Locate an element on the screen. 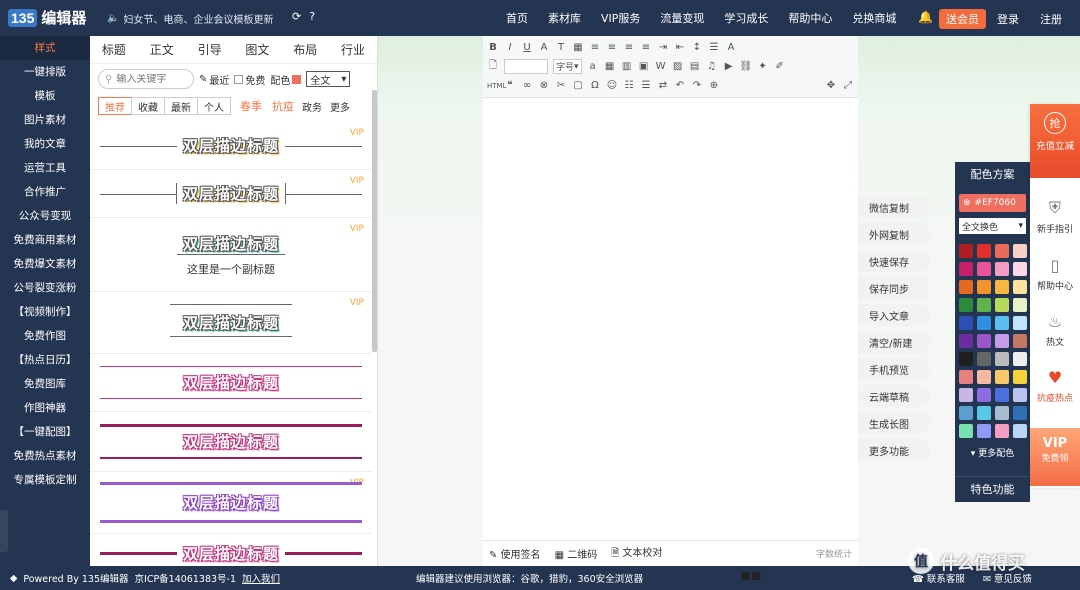  unlink-icon: ⊗ is located at coordinates (544, 85).